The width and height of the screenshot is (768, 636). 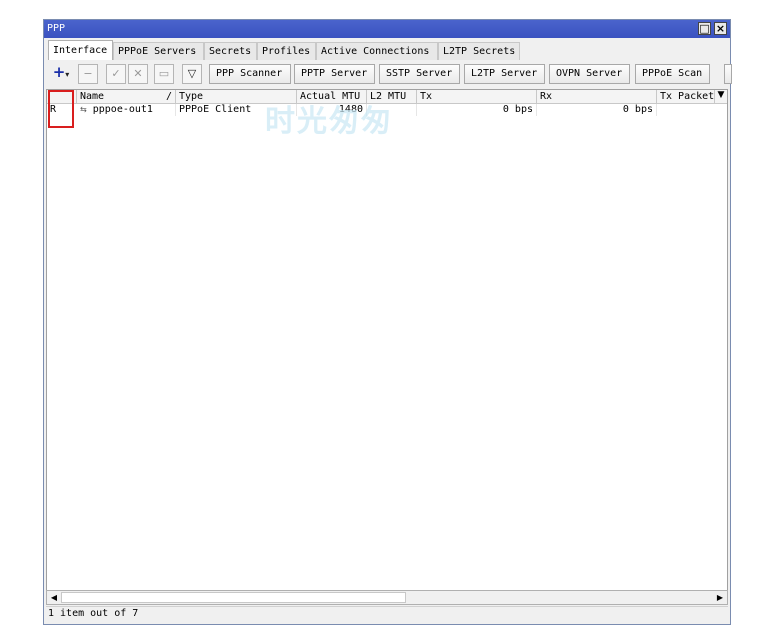 What do you see at coordinates (92, 96) in the screenshot?
I see `column-name-label: Name` at bounding box center [92, 96].